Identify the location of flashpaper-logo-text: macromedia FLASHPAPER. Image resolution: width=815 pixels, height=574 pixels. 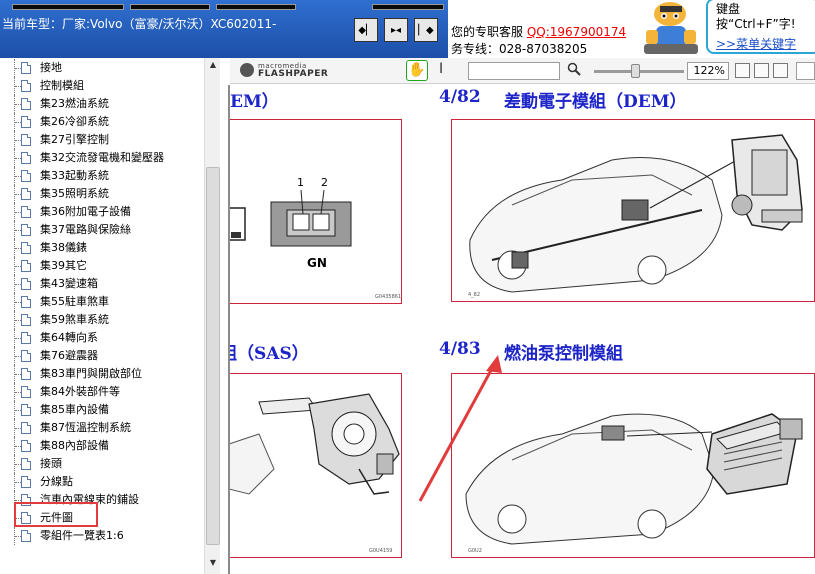
(293, 70).